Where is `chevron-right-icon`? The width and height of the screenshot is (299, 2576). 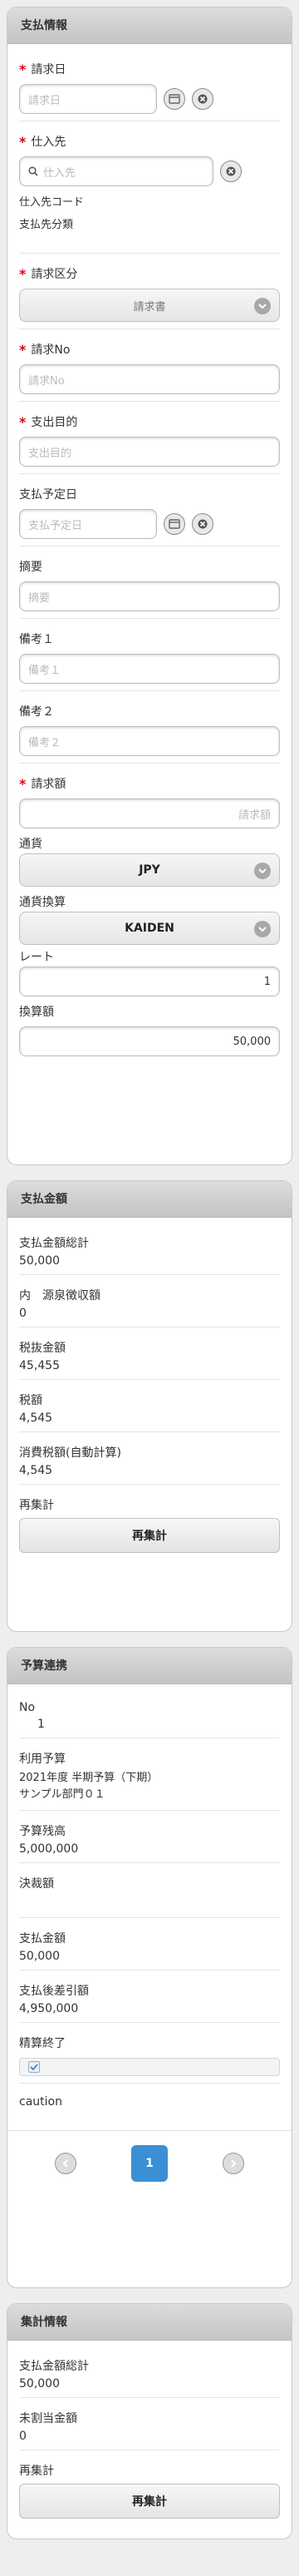
chevron-right-icon is located at coordinates (234, 2163).